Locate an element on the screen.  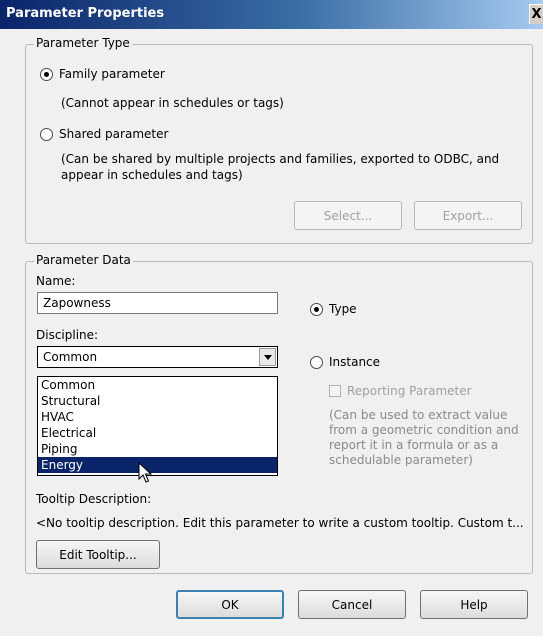
help-button: Help is located at coordinates (474, 604).